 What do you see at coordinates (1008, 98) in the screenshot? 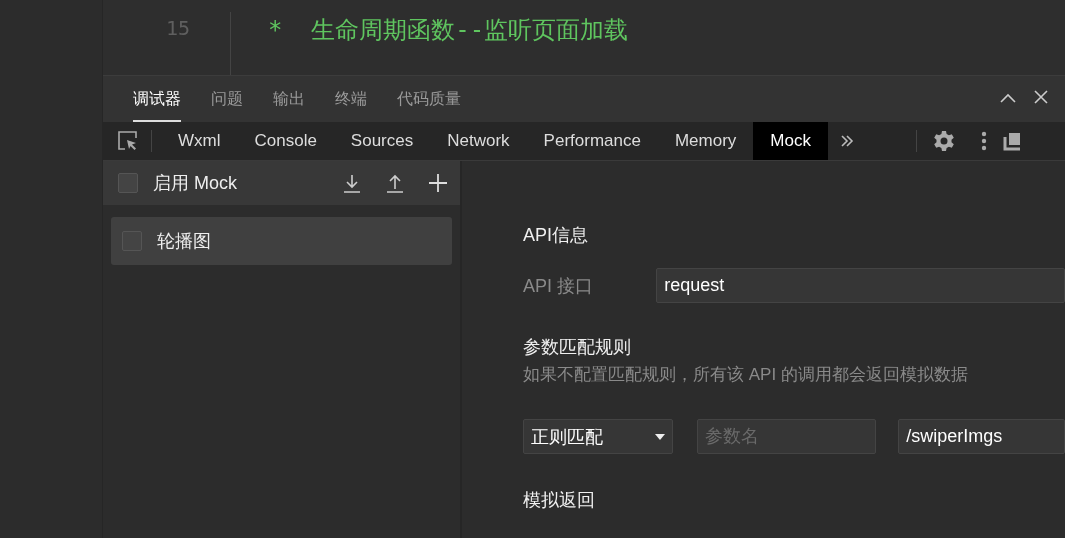
I see `collapse-icon` at bounding box center [1008, 98].